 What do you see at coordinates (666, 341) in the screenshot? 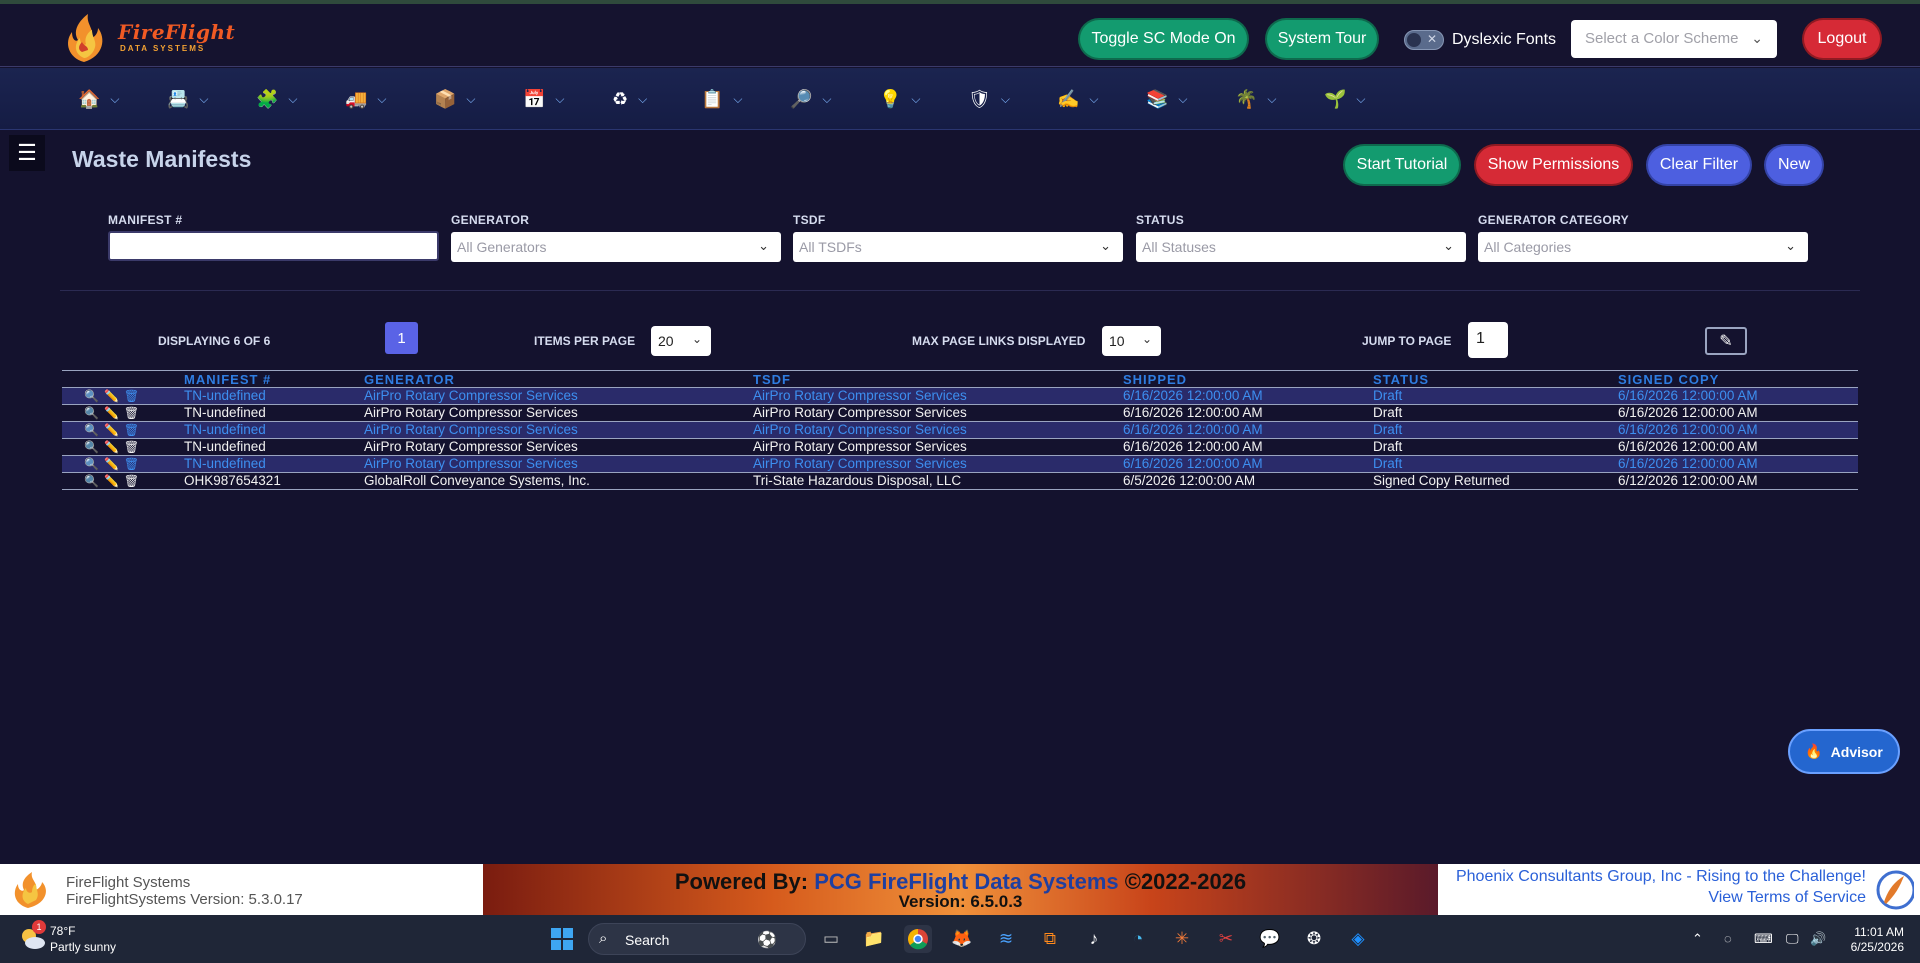
I see `items-per-page-value: 20` at bounding box center [666, 341].